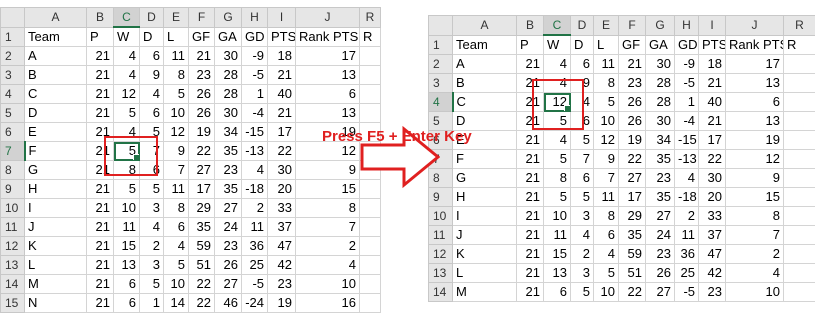  Describe the element at coordinates (281, 170) in the screenshot. I see `cell-i8: 30` at that location.